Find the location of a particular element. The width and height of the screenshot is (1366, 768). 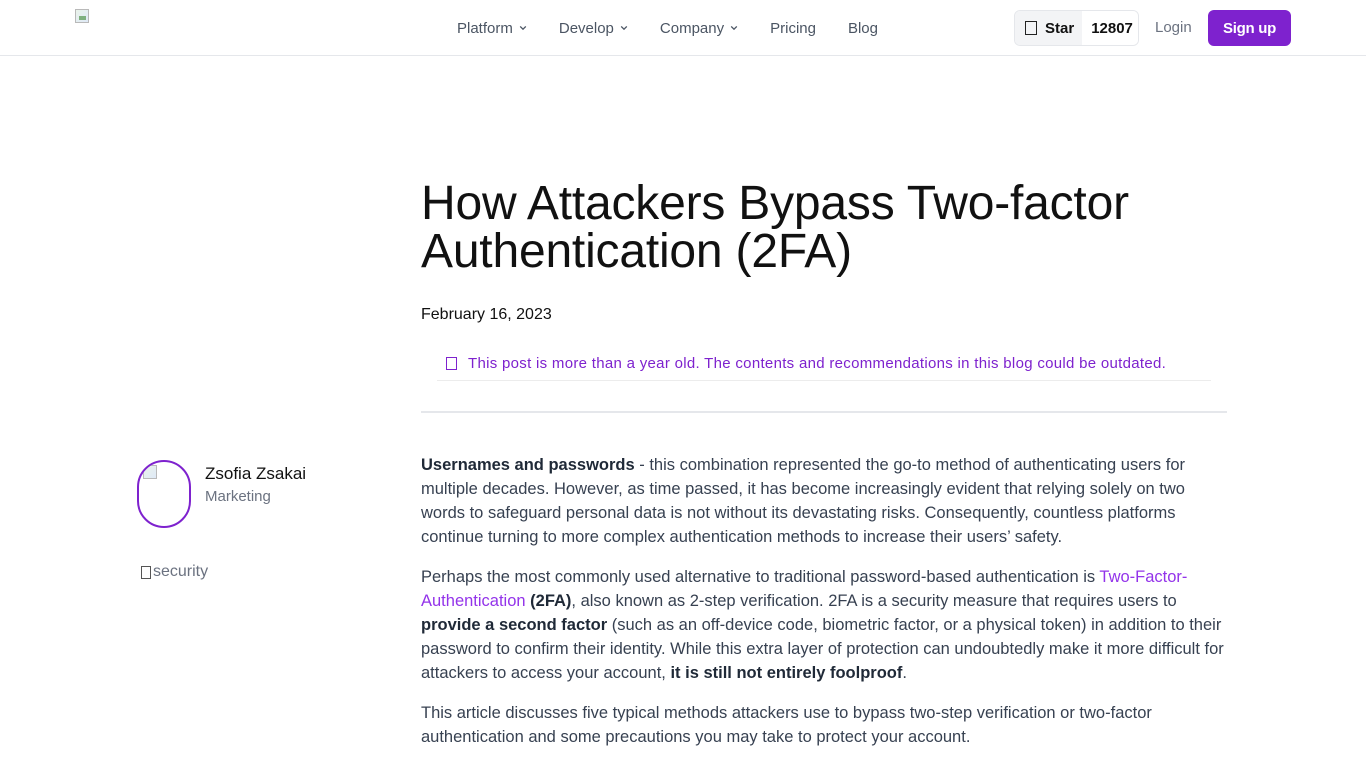

nav-company: Company is located at coordinates (699, 28).